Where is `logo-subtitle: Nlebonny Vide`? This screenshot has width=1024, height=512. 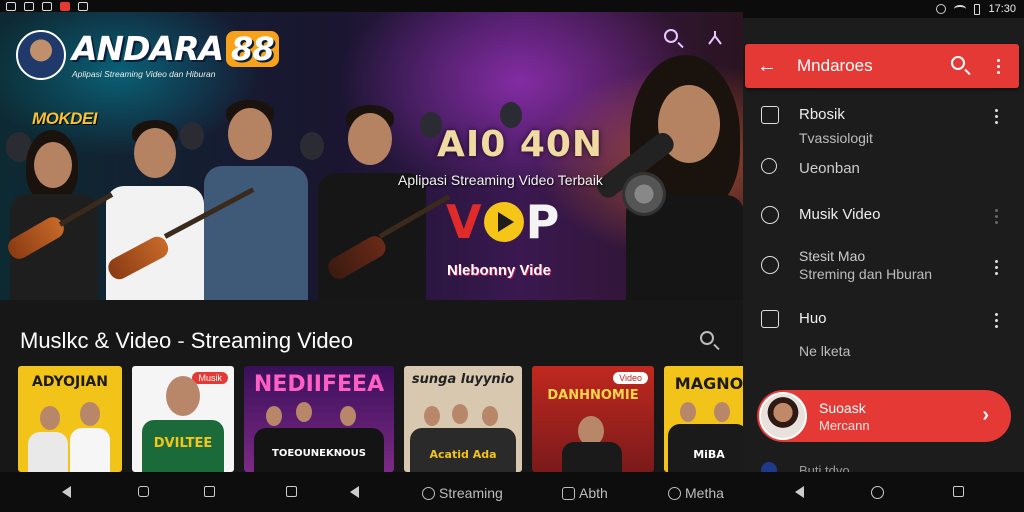
logo-subtitle: Nlebonny Vide is located at coordinates (499, 270).